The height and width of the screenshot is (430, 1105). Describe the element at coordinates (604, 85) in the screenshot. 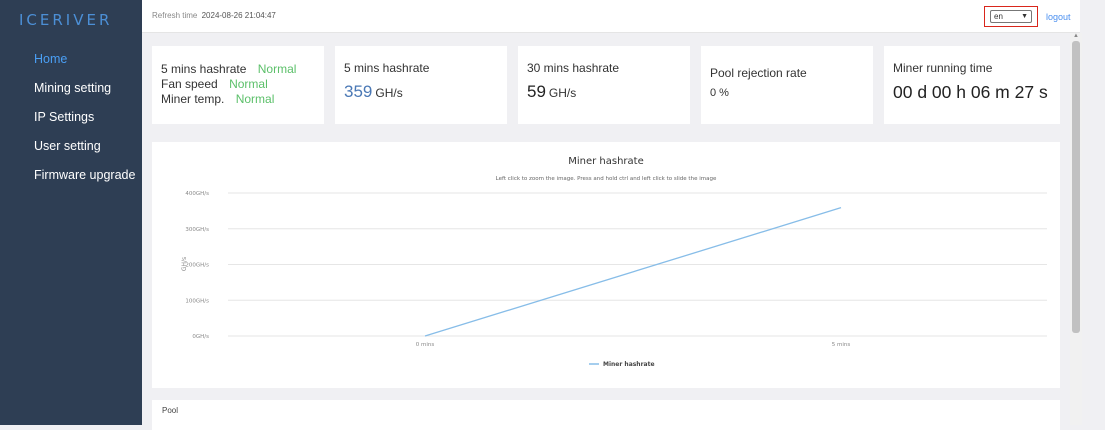

I see `hashrate-30min-card: 30 mins hashrate 59 GH/s` at that location.